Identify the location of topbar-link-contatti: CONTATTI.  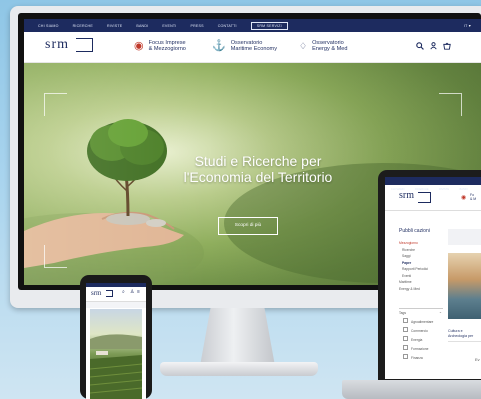
(227, 26).